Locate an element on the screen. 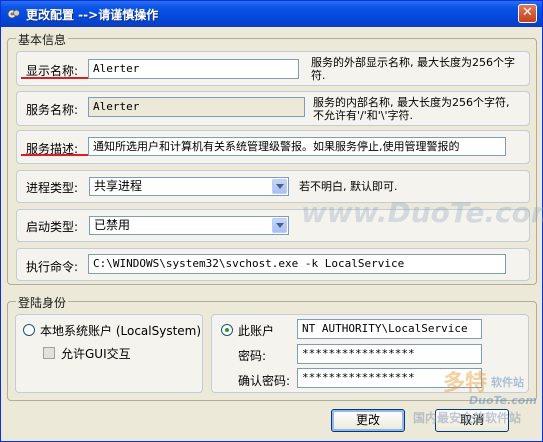  allow-gui-label: 允许GUI交互 is located at coordinates (96, 354).